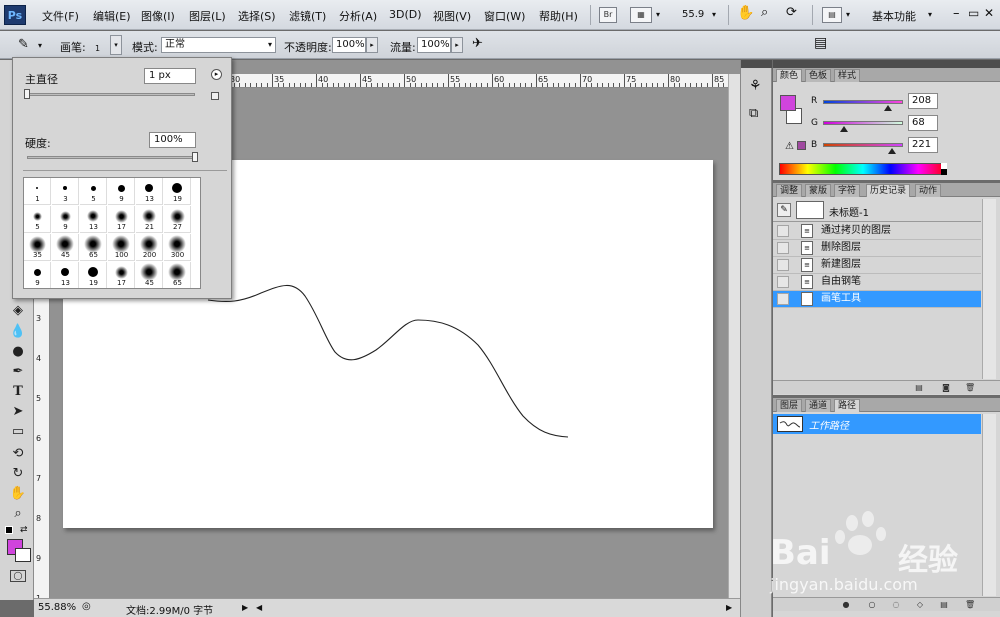  I want to click on red-slider-thumb, so click(888, 108).